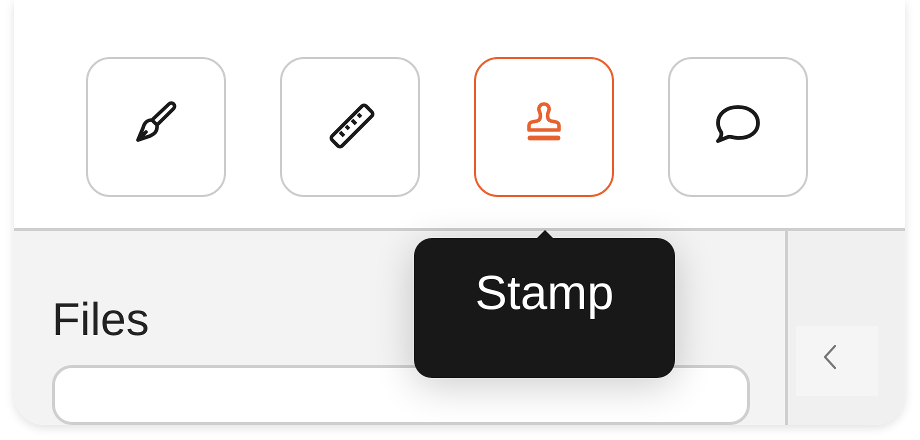  I want to click on pen-tool-button, so click(156, 127).